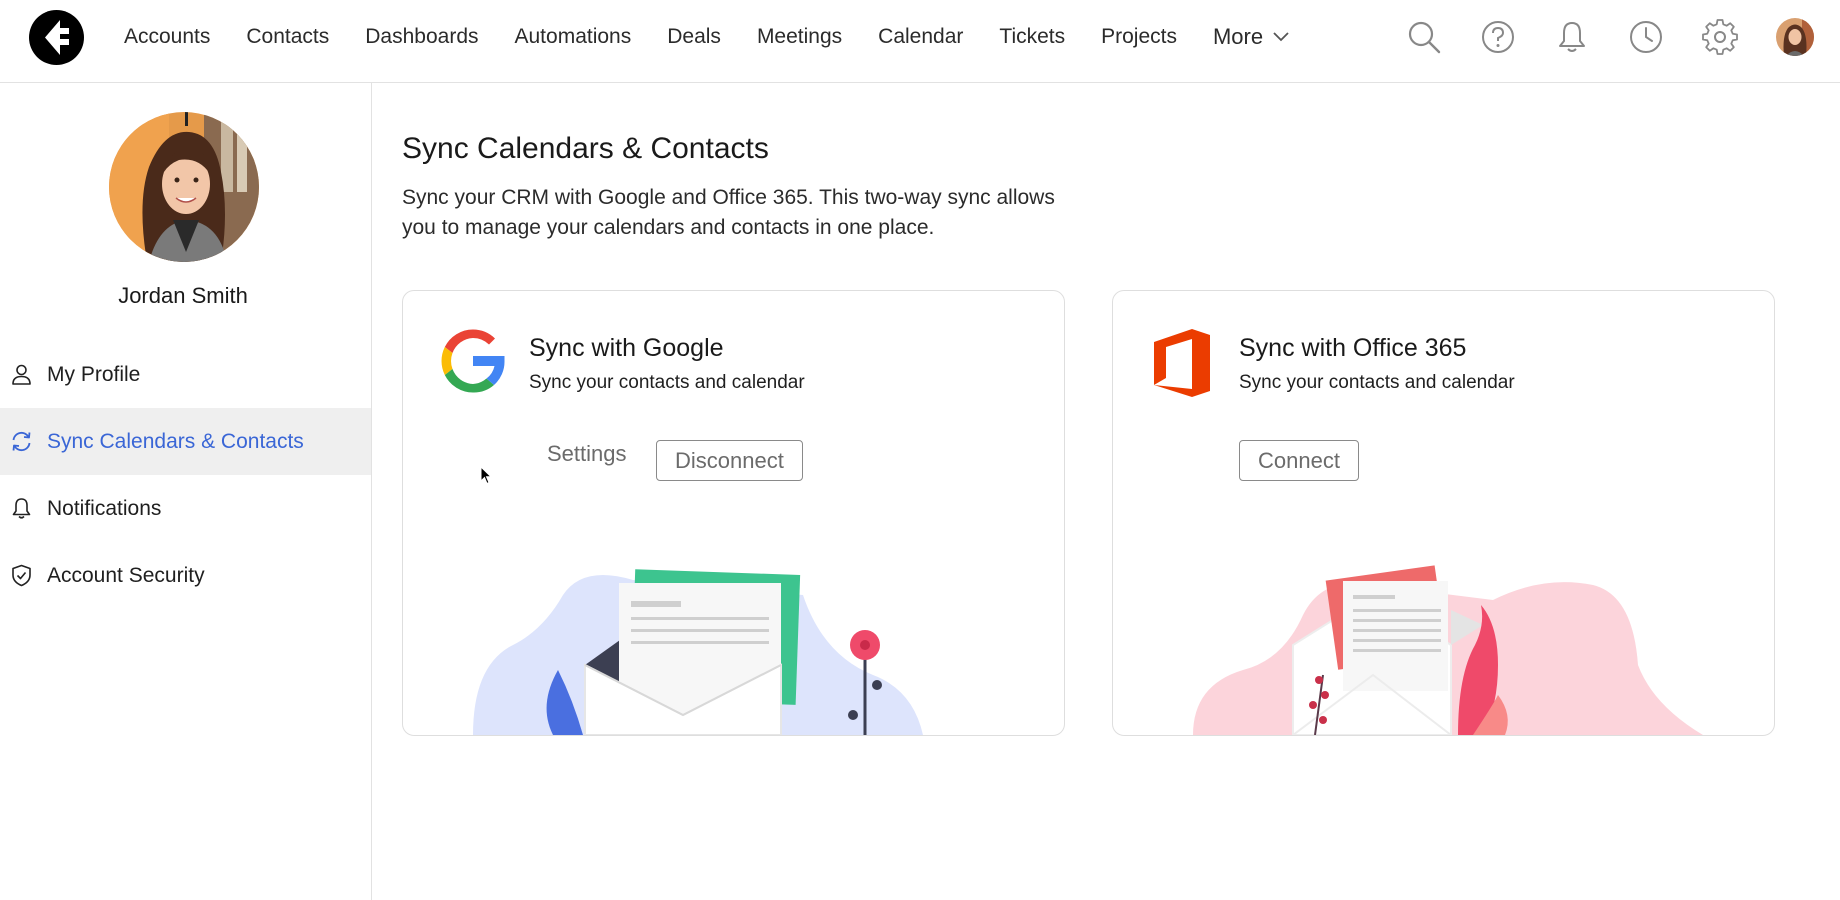 This screenshot has width=1840, height=900. Describe the element at coordinates (1646, 37) in the screenshot. I see `clock-icon` at that location.